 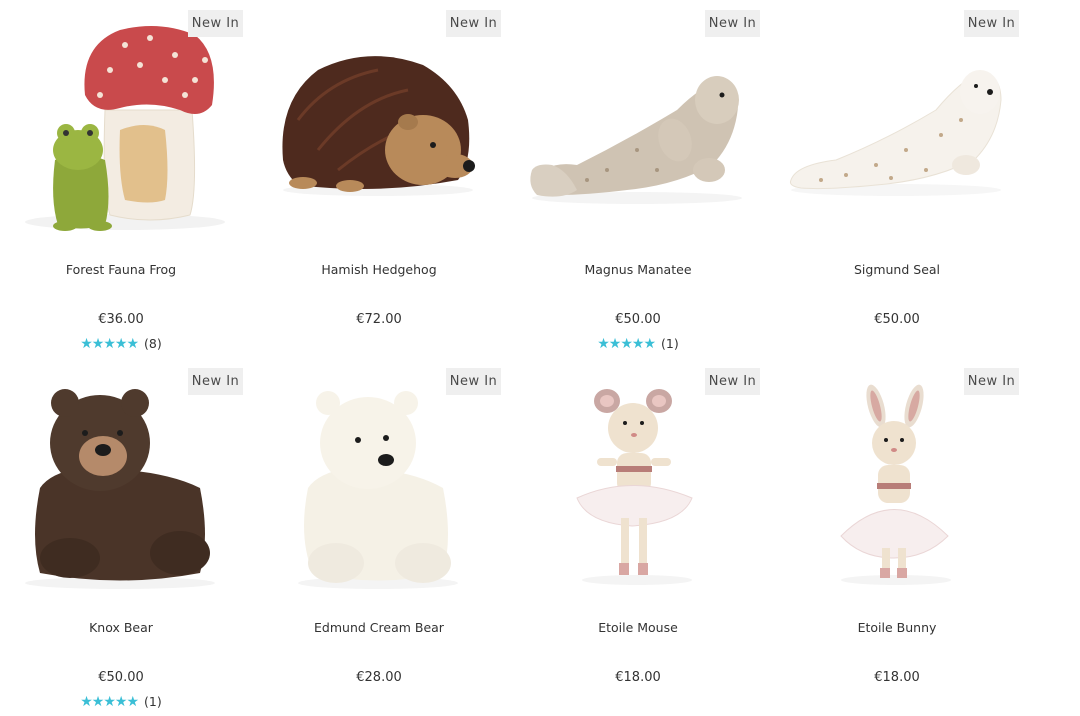 What do you see at coordinates (638, 269) in the screenshot?
I see `product-name: Magnus Manatee` at bounding box center [638, 269].